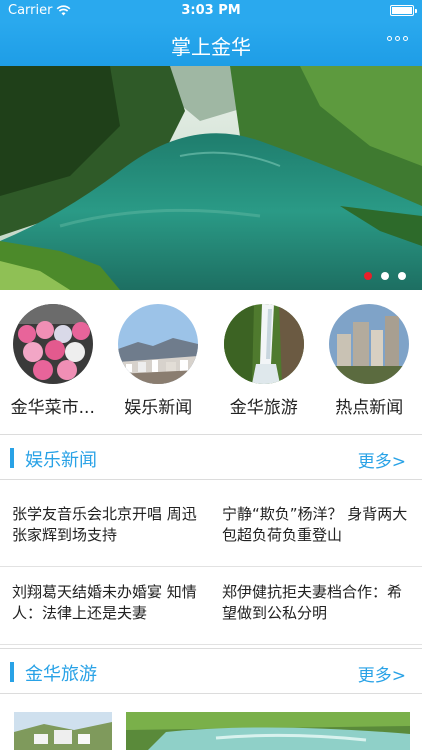  I want to click on category-entertainment: 娱乐新闻, so click(159, 360).